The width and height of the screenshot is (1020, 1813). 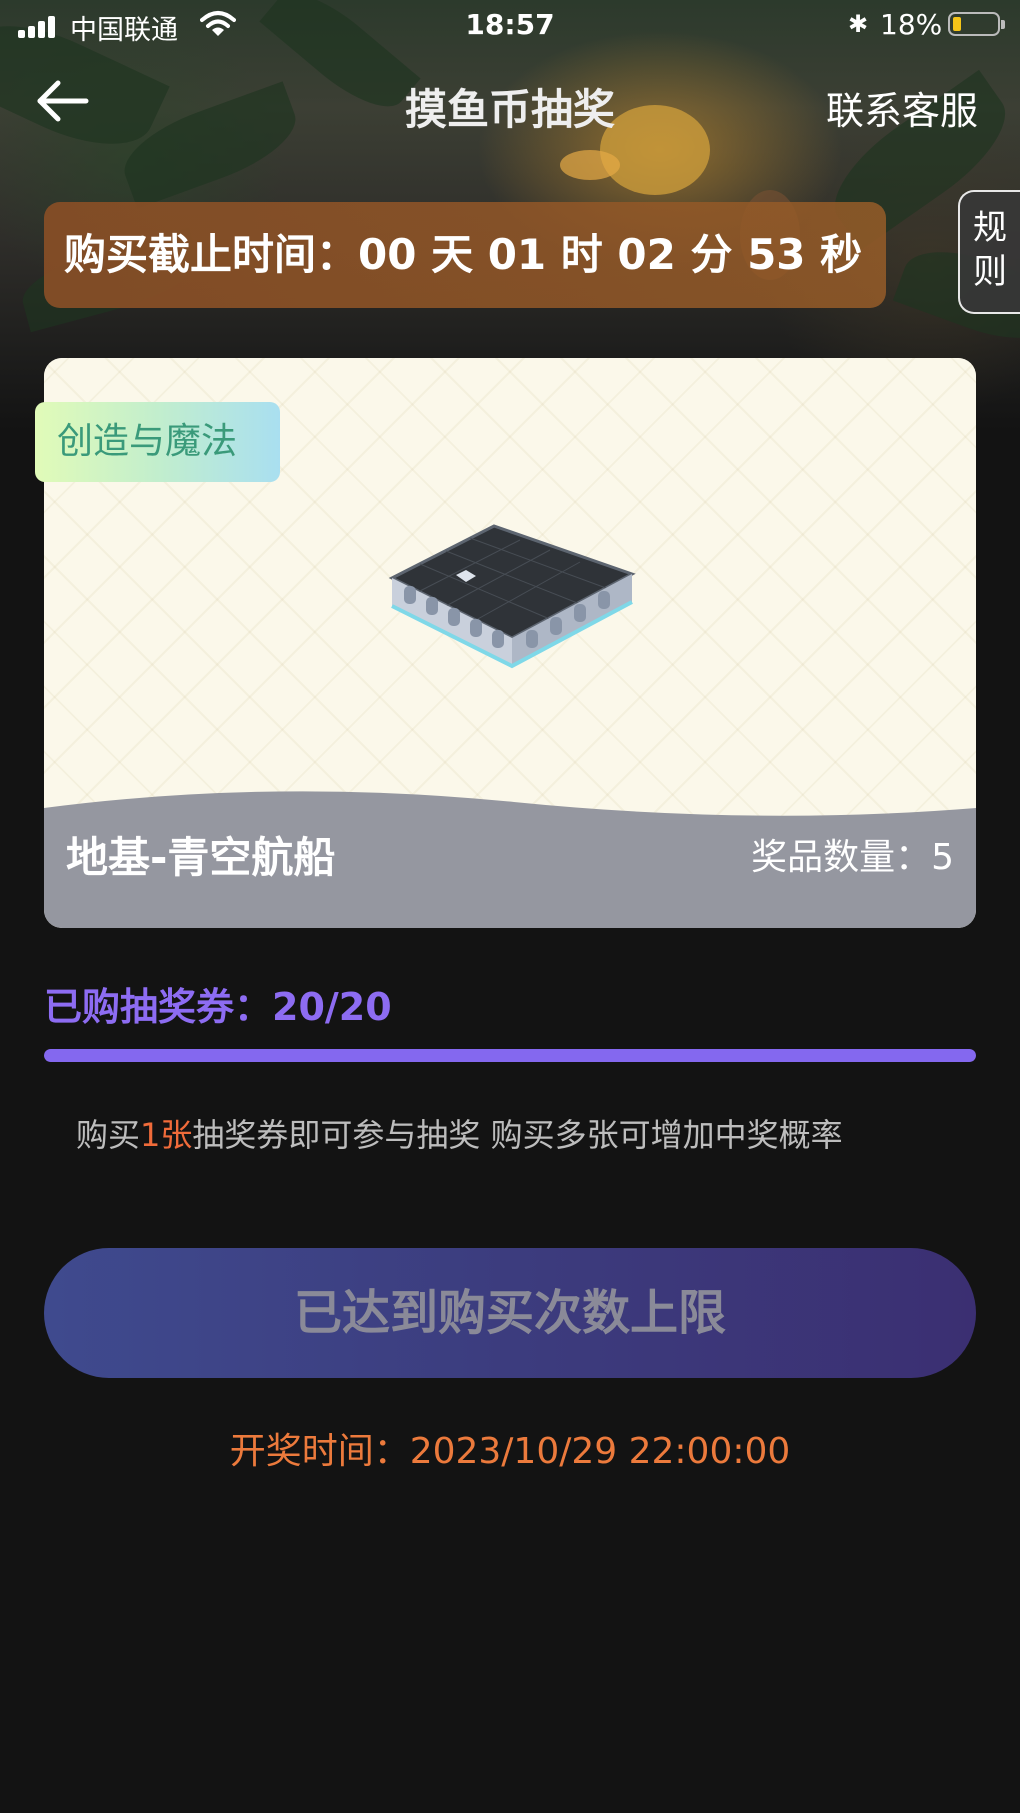 I want to click on tickets-progress-fill, so click(x=510, y=1055).